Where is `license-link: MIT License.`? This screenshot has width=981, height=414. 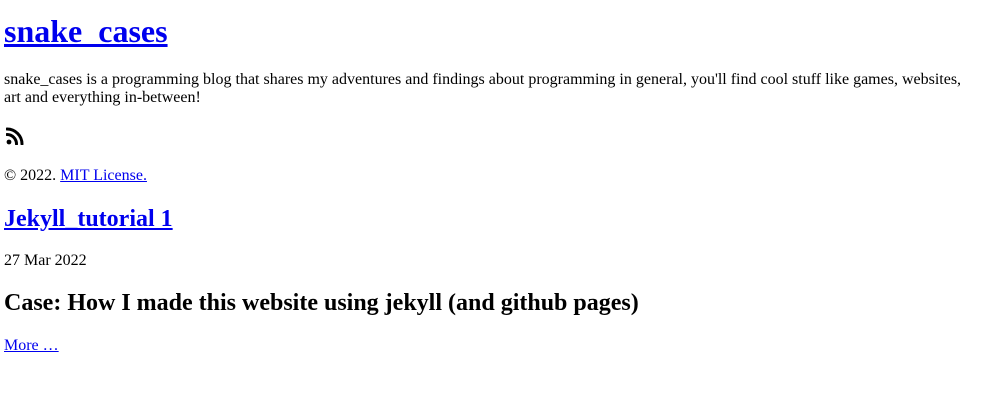
license-link: MIT License. is located at coordinates (103, 175).